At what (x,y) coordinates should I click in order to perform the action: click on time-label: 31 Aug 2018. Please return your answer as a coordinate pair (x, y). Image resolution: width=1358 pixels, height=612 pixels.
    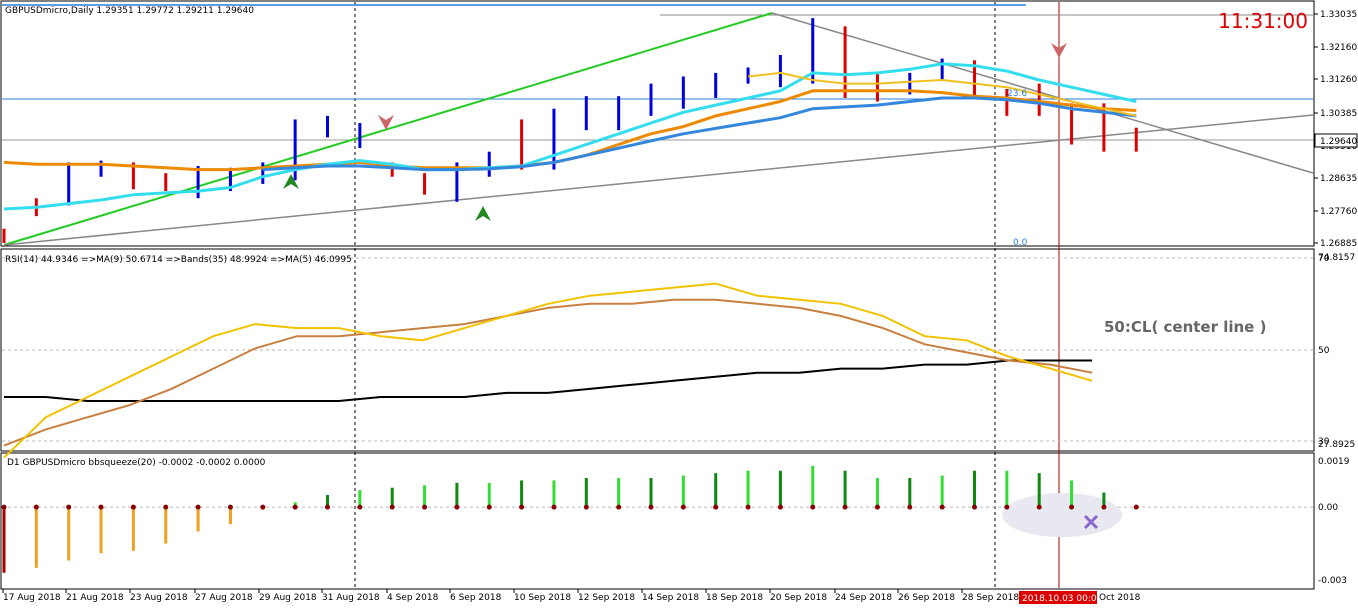
    Looking at the image, I should click on (351, 598).